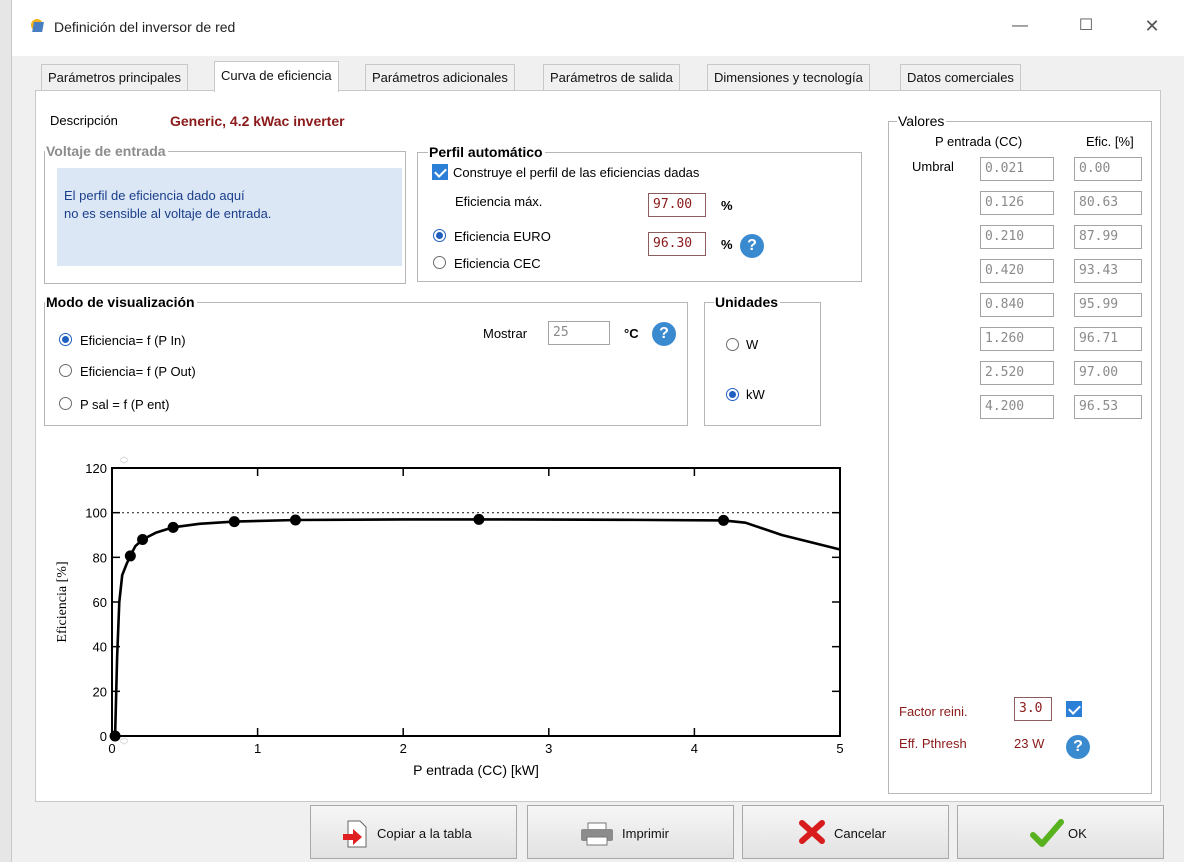  Describe the element at coordinates (106, 151) in the screenshot. I see `voltage-group-title: Voltaje de entrada` at that location.